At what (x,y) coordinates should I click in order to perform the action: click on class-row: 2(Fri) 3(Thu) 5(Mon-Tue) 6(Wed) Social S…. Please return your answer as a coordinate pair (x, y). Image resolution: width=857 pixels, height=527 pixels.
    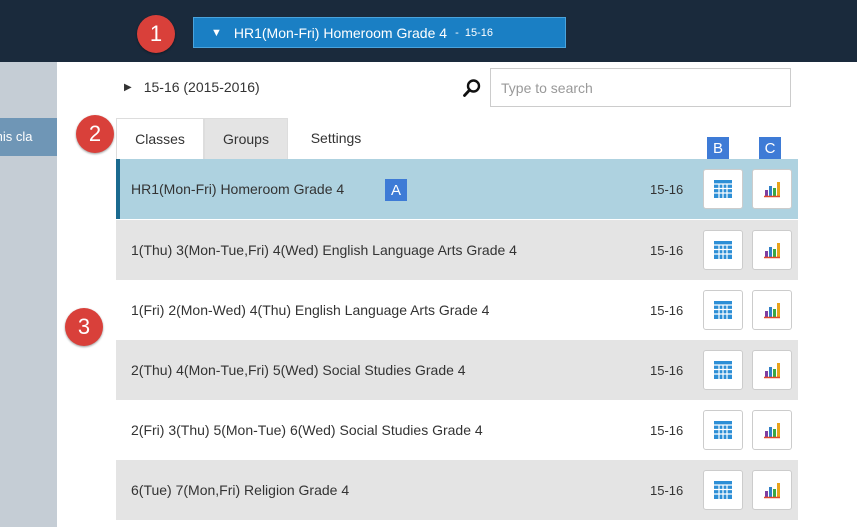
    Looking at the image, I should click on (457, 430).